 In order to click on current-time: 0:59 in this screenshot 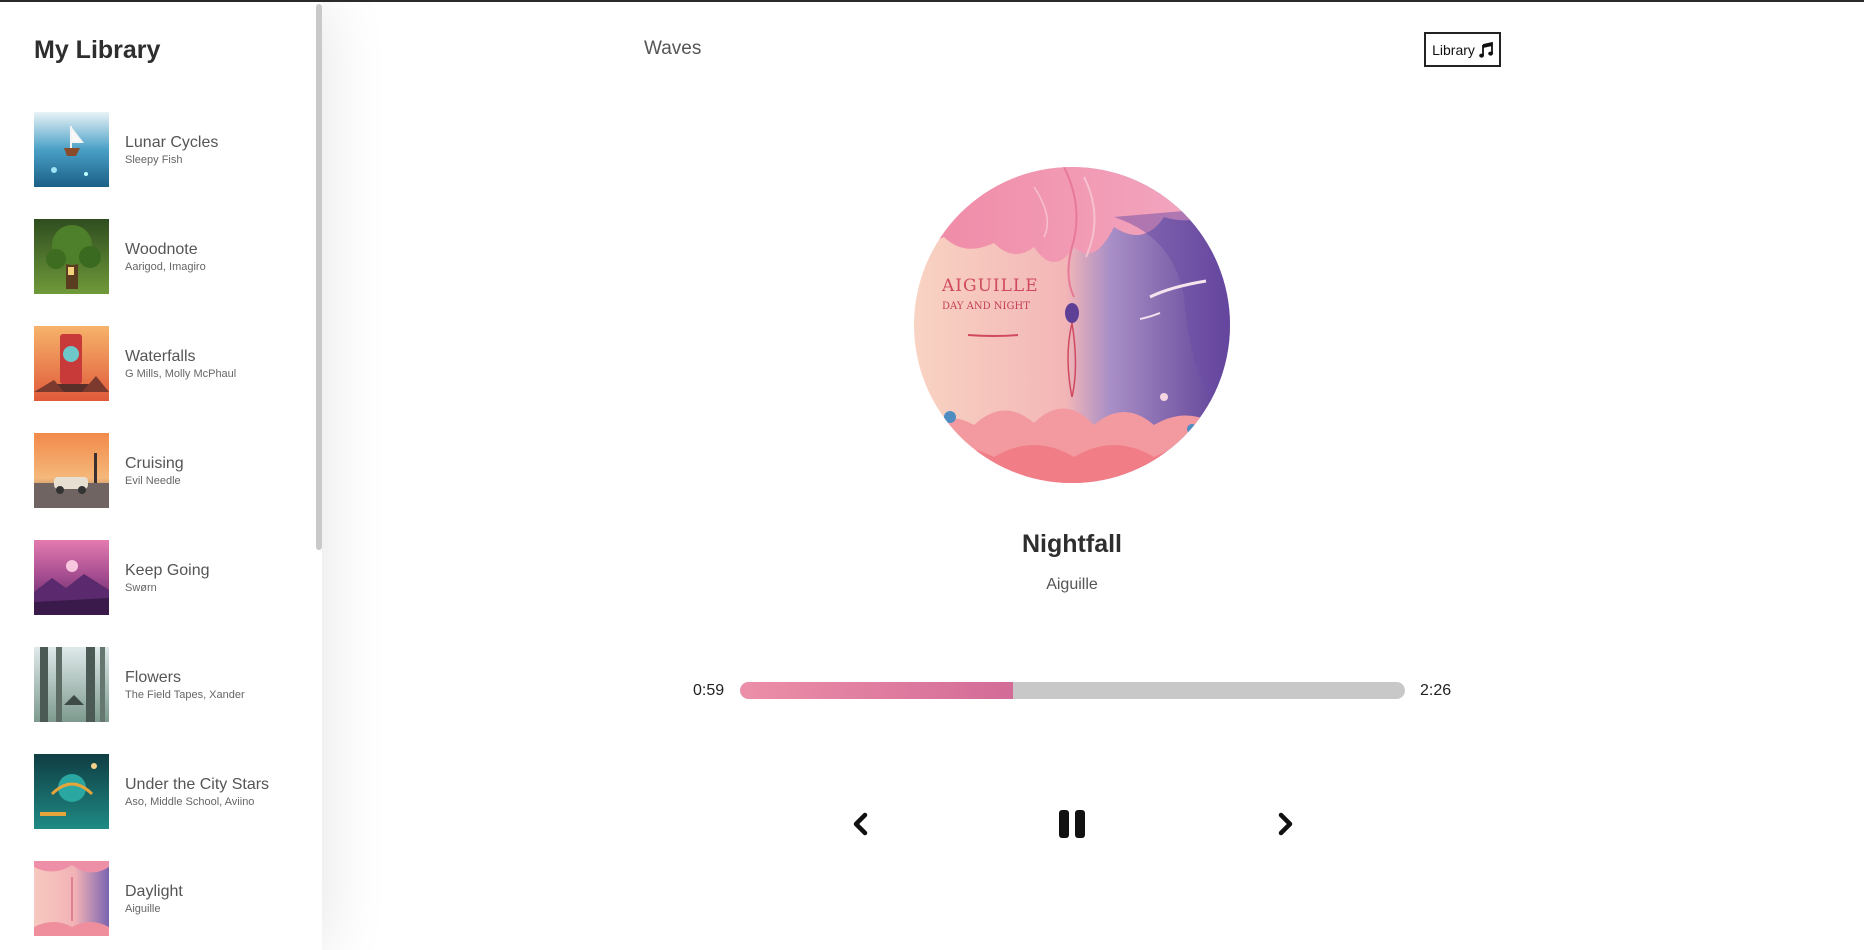, I will do `click(709, 690)`.